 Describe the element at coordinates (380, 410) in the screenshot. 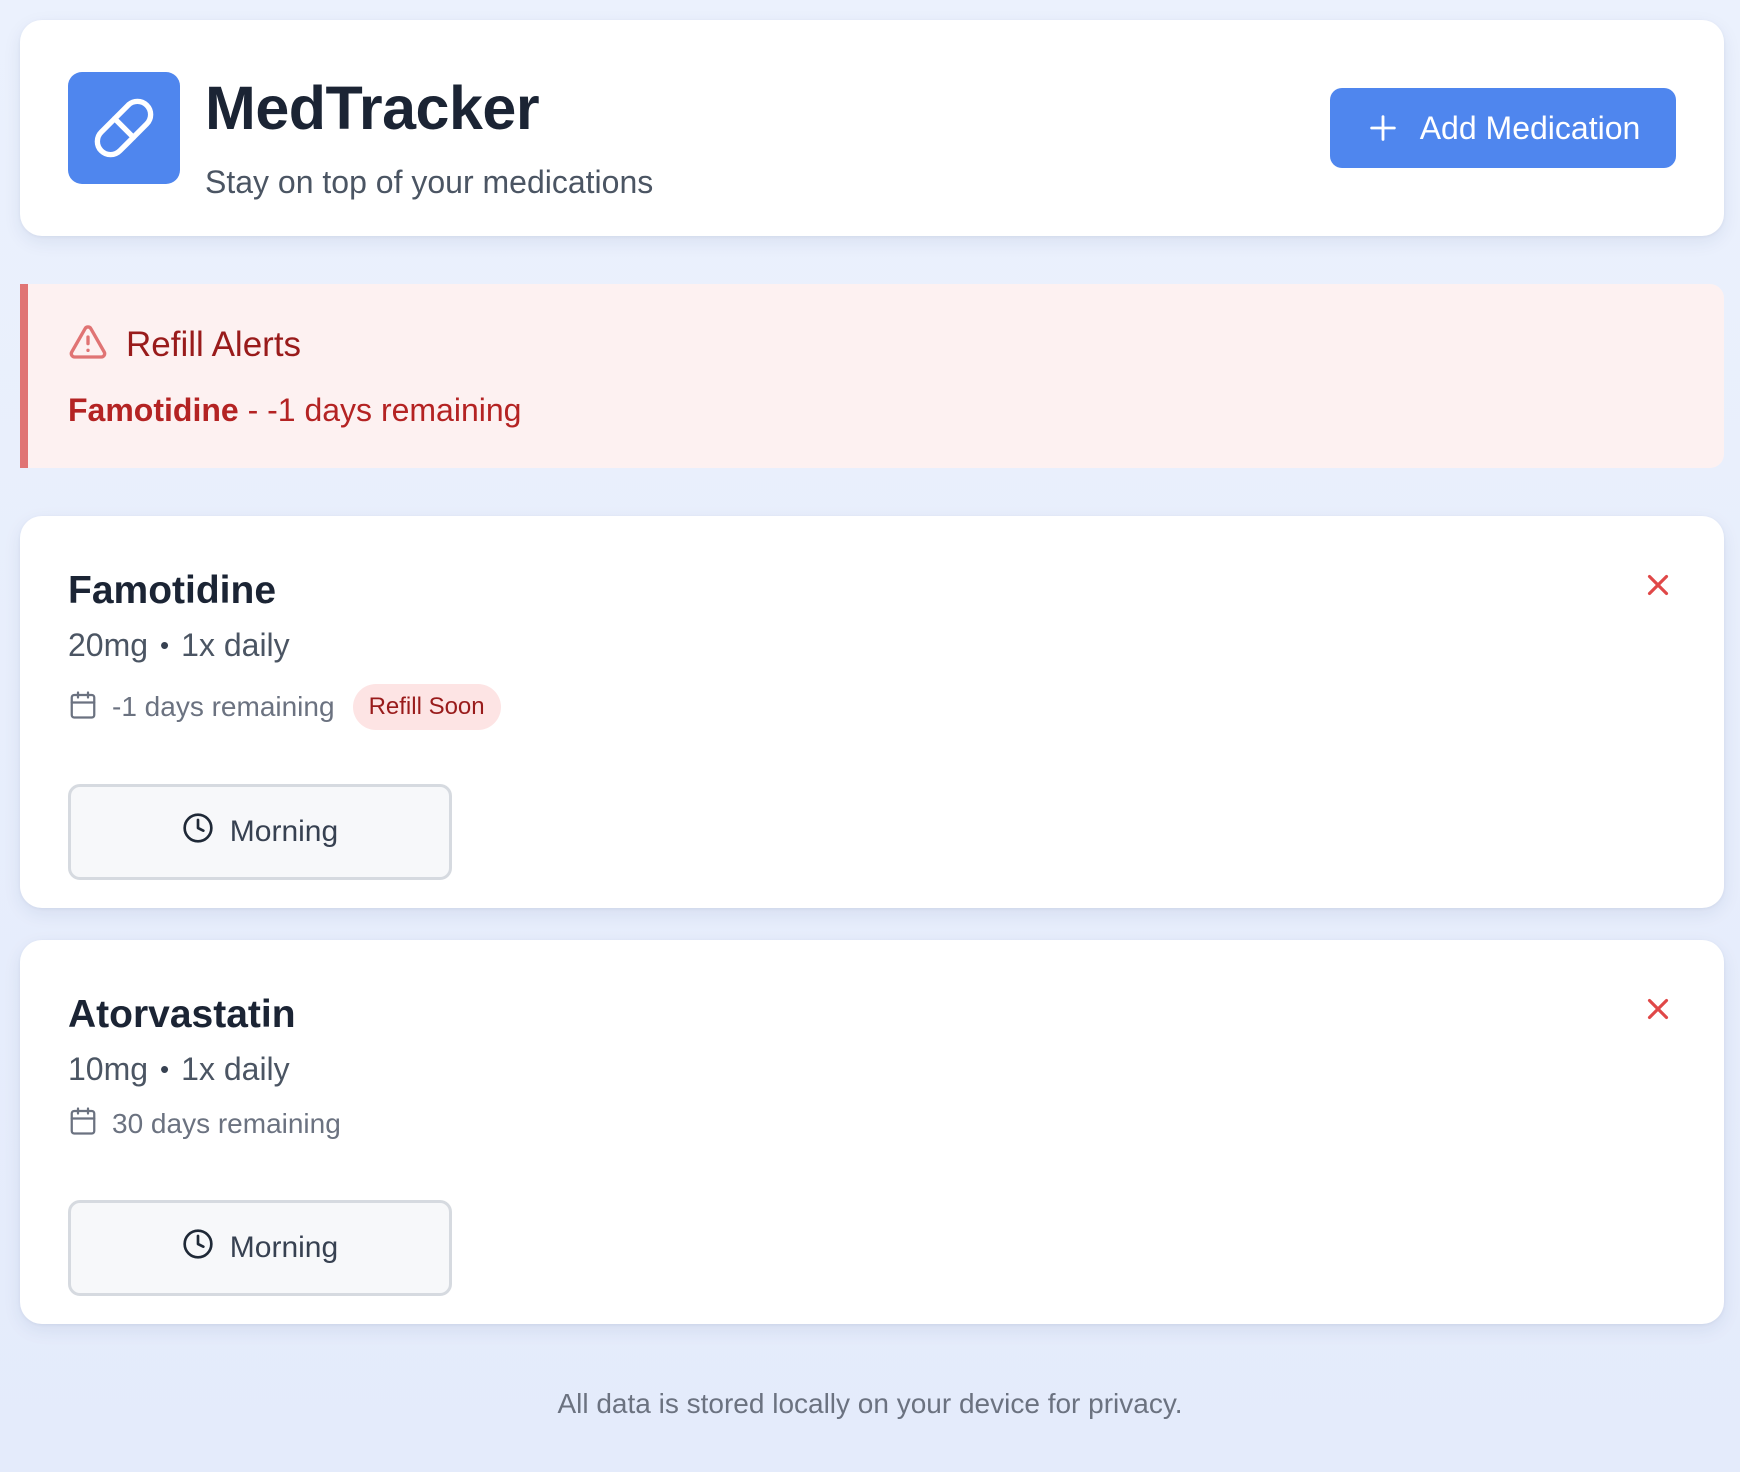

I see `refill-alert-text: - -1 days remaining` at that location.